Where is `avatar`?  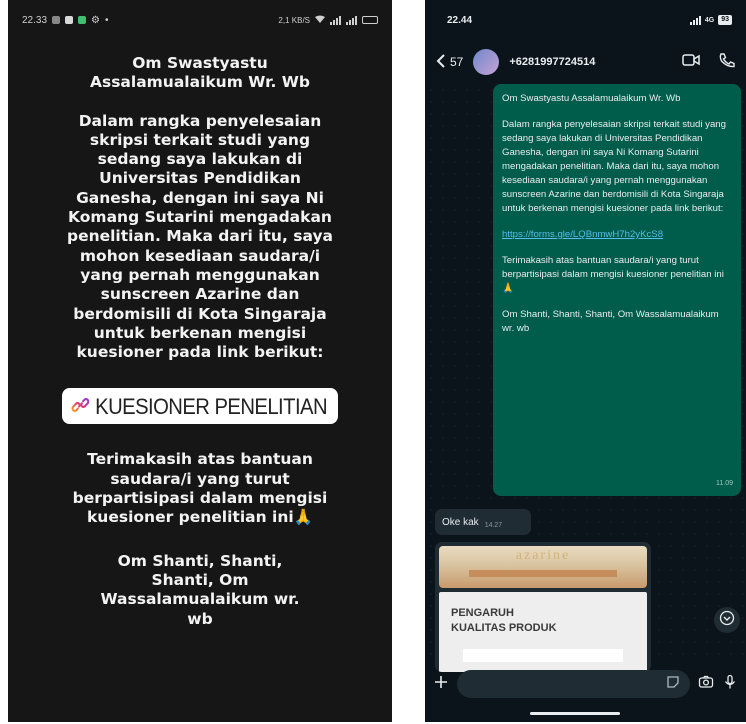
avatar is located at coordinates (486, 62).